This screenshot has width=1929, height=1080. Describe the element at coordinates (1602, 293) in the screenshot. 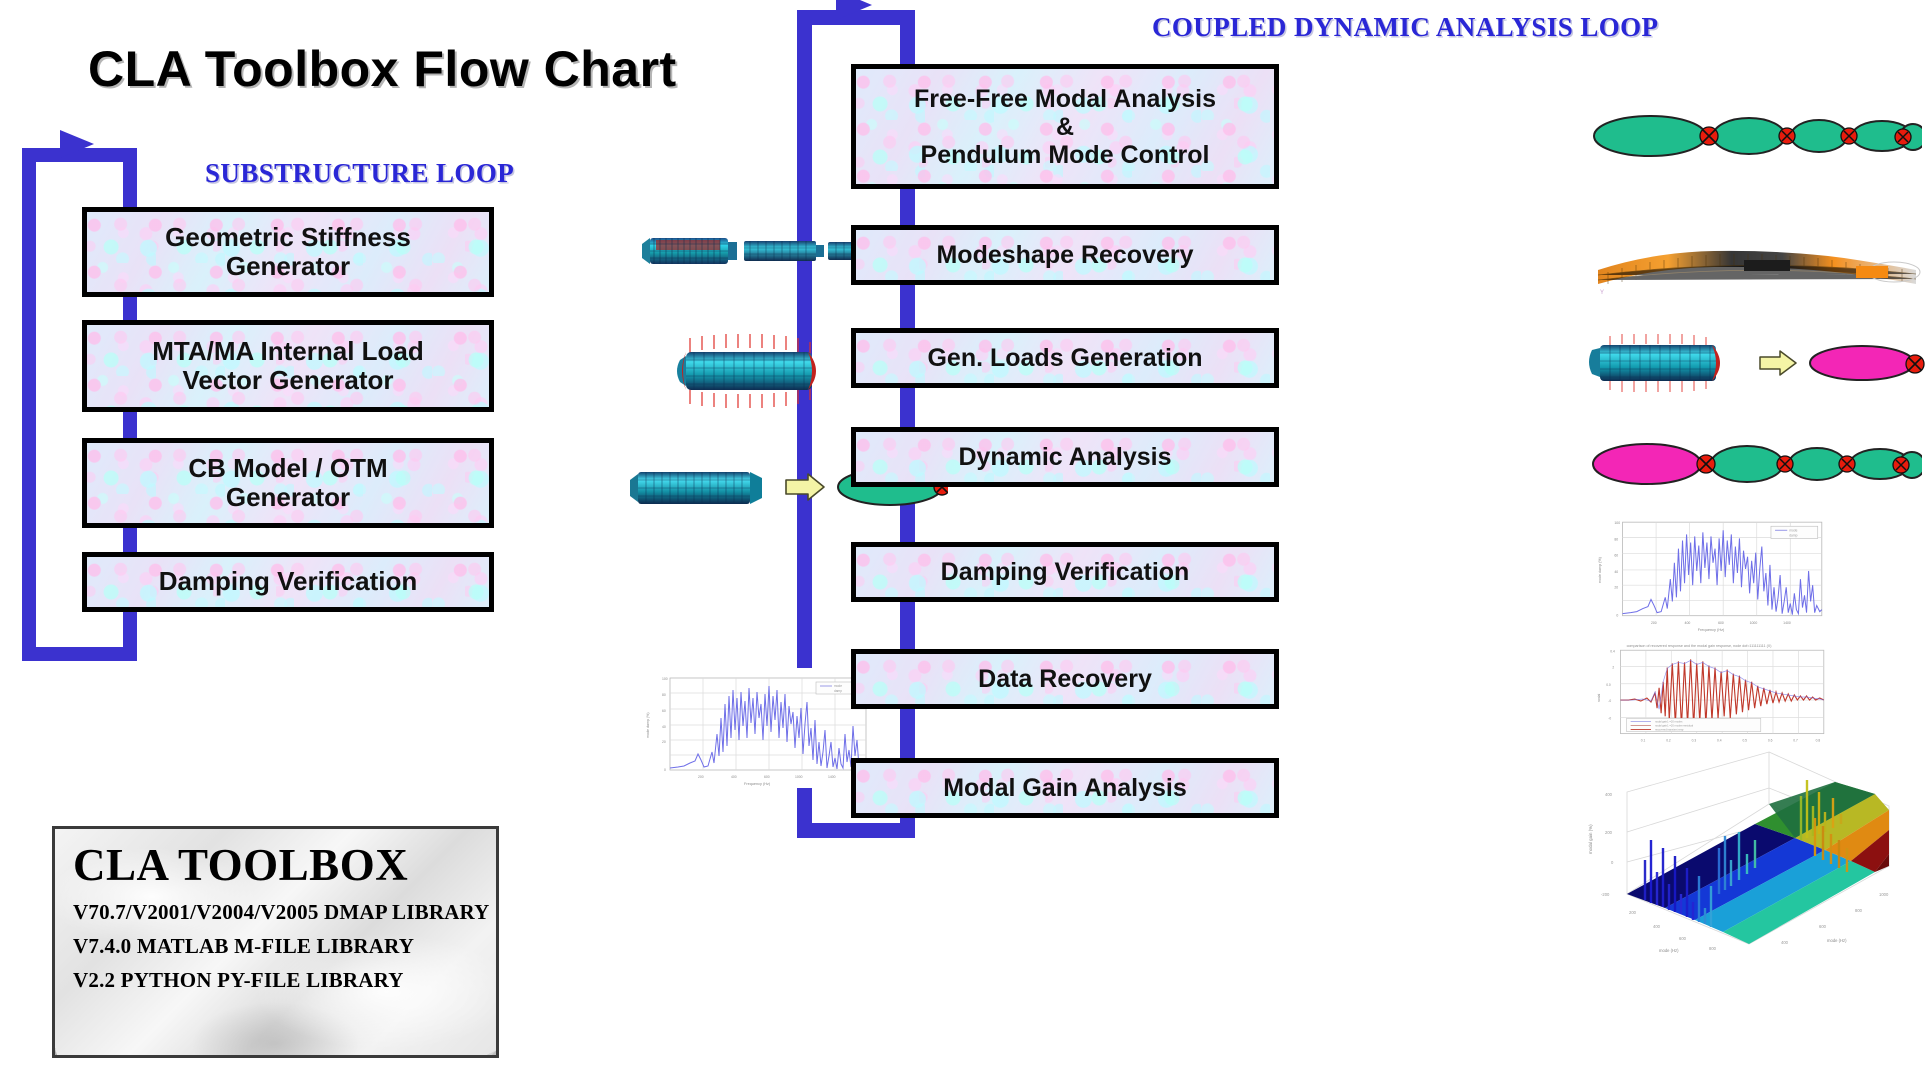

I see `svg-text: Y` at that location.